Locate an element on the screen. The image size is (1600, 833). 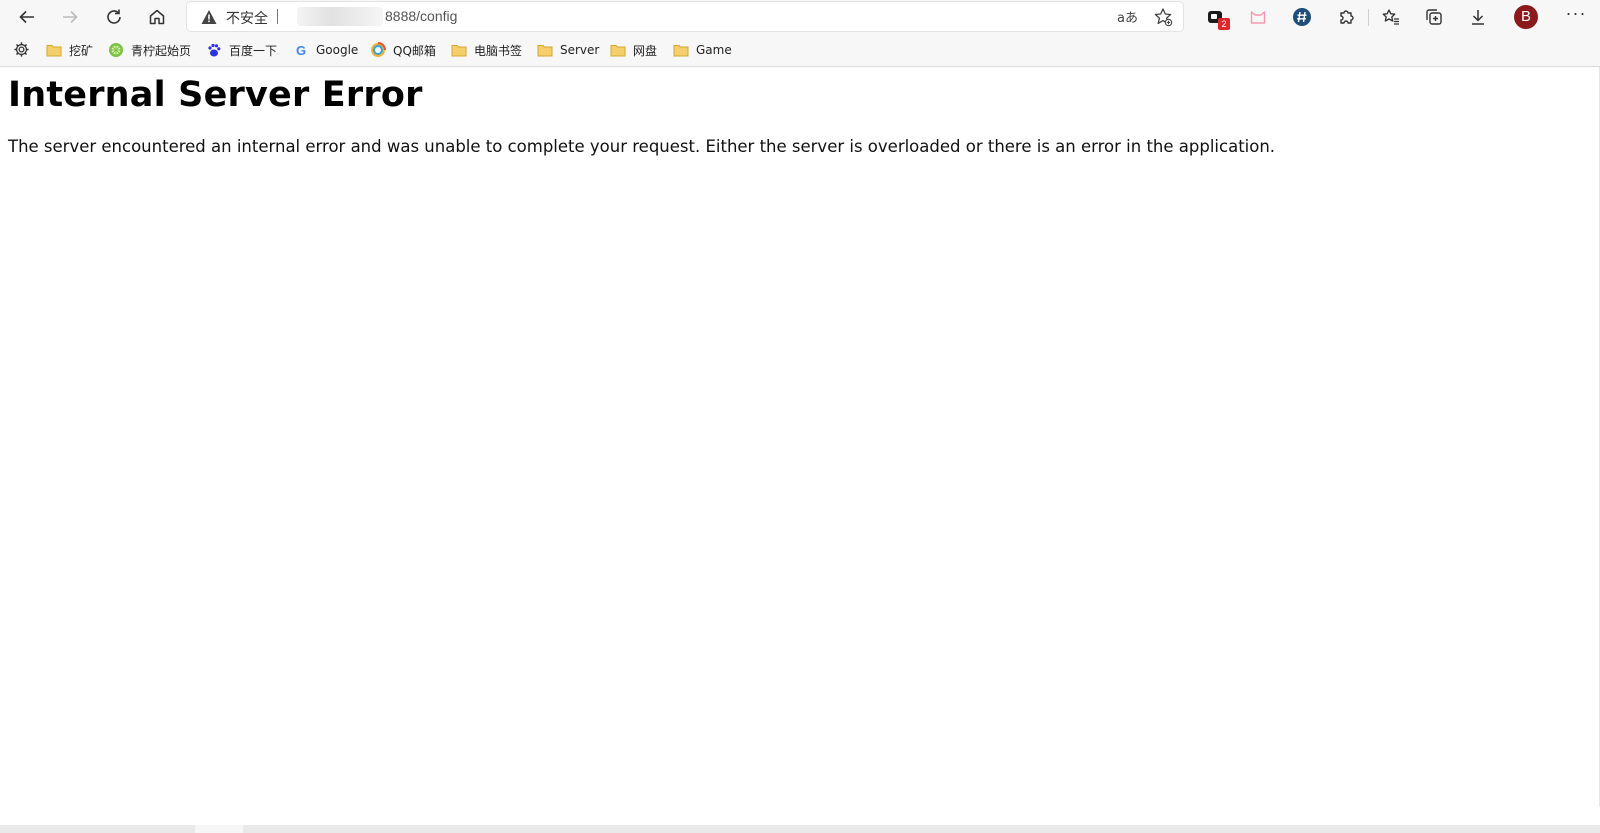
download-icon is located at coordinates (1478, 17).